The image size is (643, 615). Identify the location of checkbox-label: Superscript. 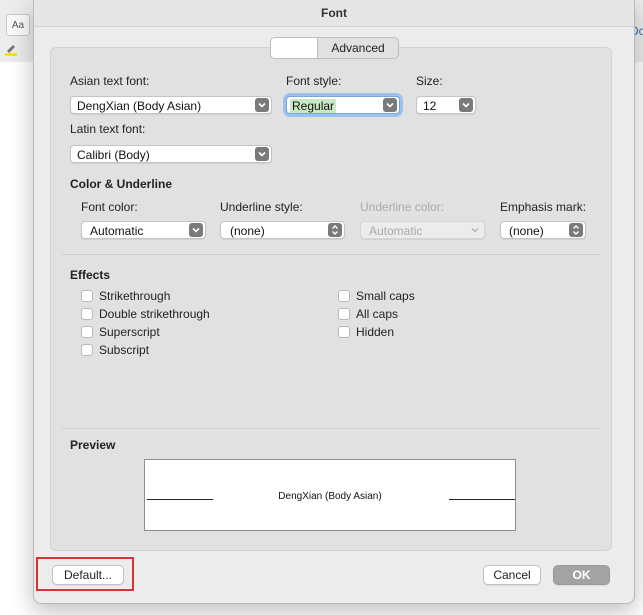
(129, 332).